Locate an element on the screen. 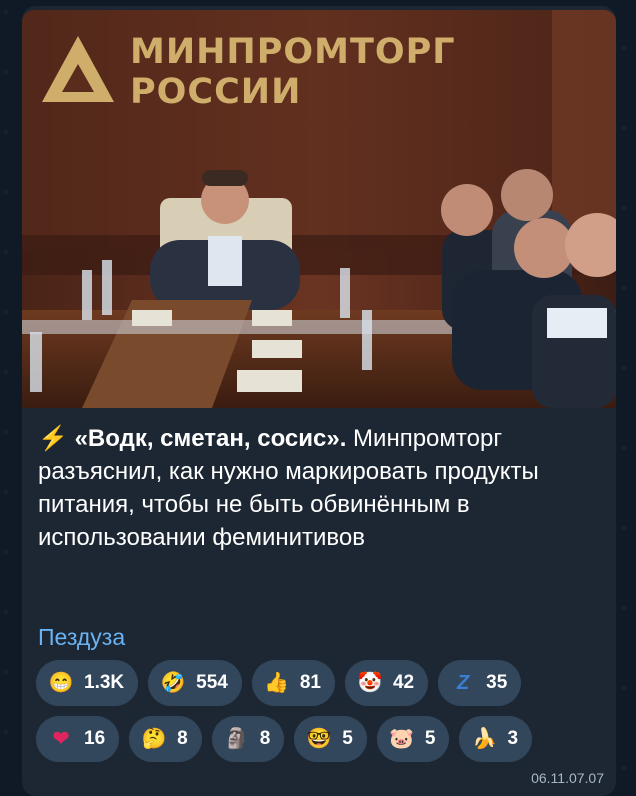  banana-icon: 🍌 is located at coordinates (484, 739).